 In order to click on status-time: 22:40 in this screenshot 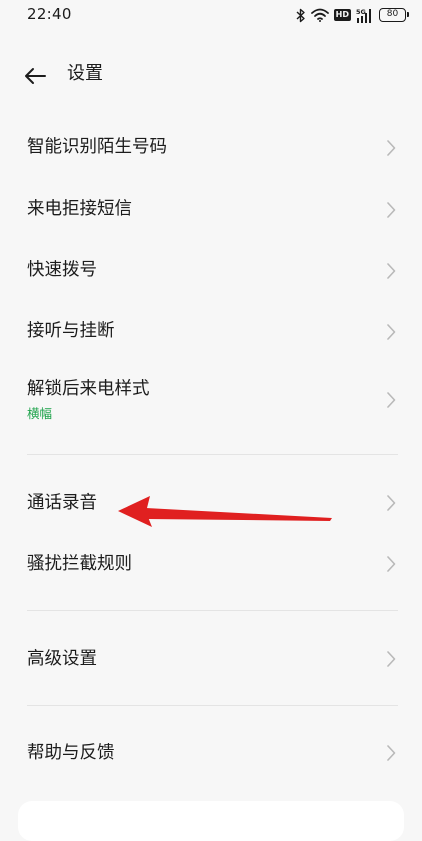, I will do `click(49, 14)`.